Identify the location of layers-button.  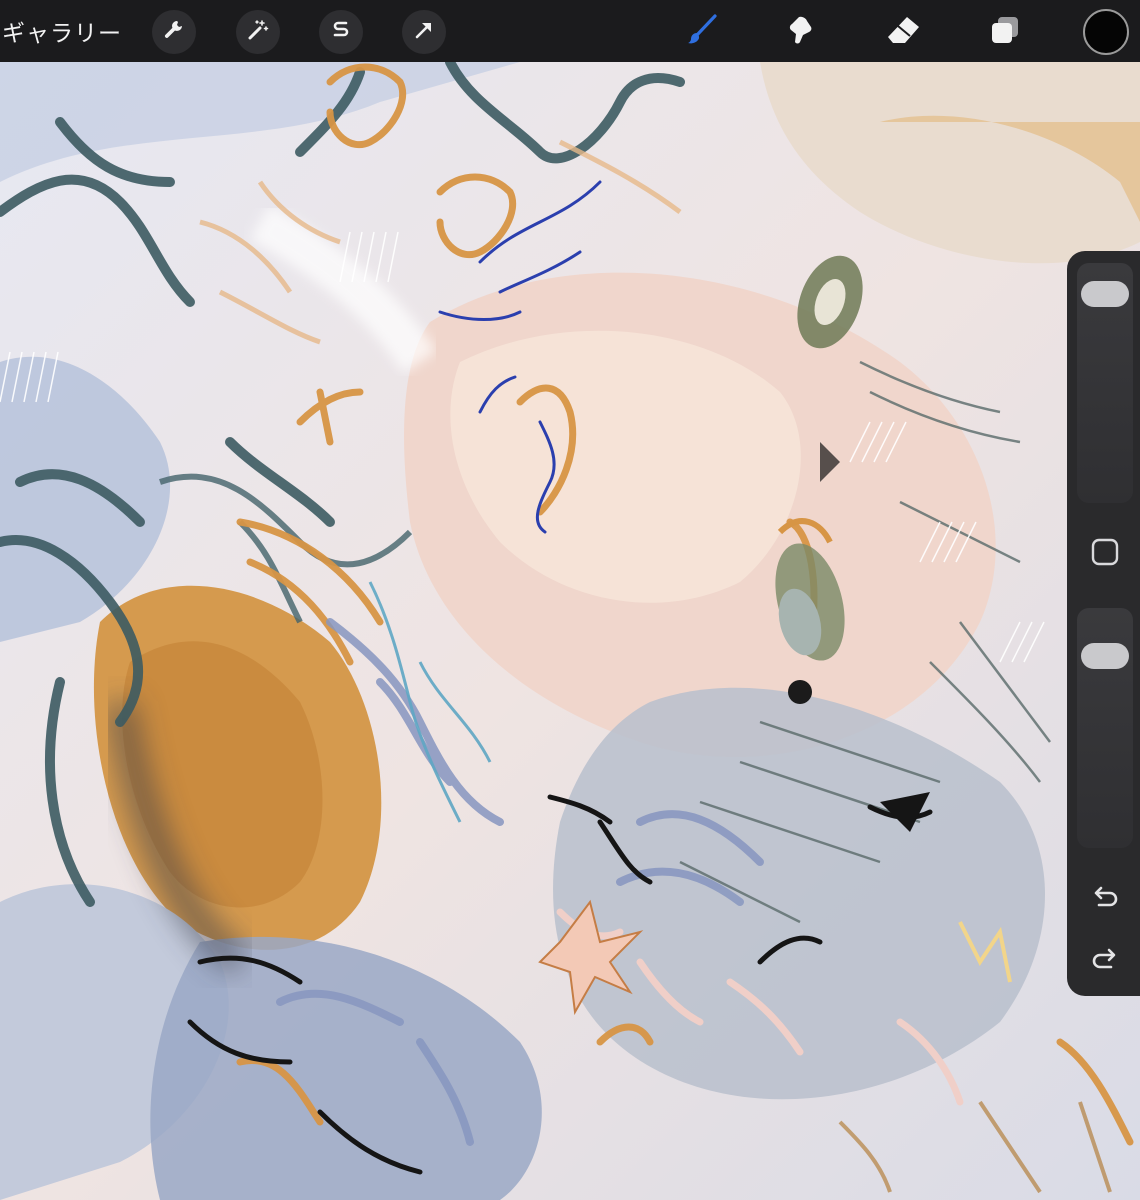
(1005, 32).